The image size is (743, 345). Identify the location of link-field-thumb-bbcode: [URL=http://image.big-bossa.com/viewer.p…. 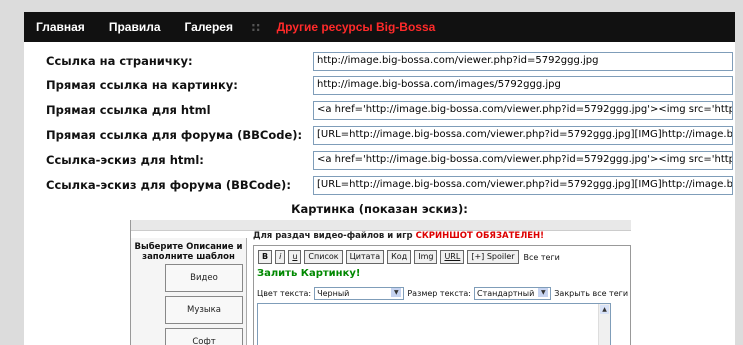
(523, 185).